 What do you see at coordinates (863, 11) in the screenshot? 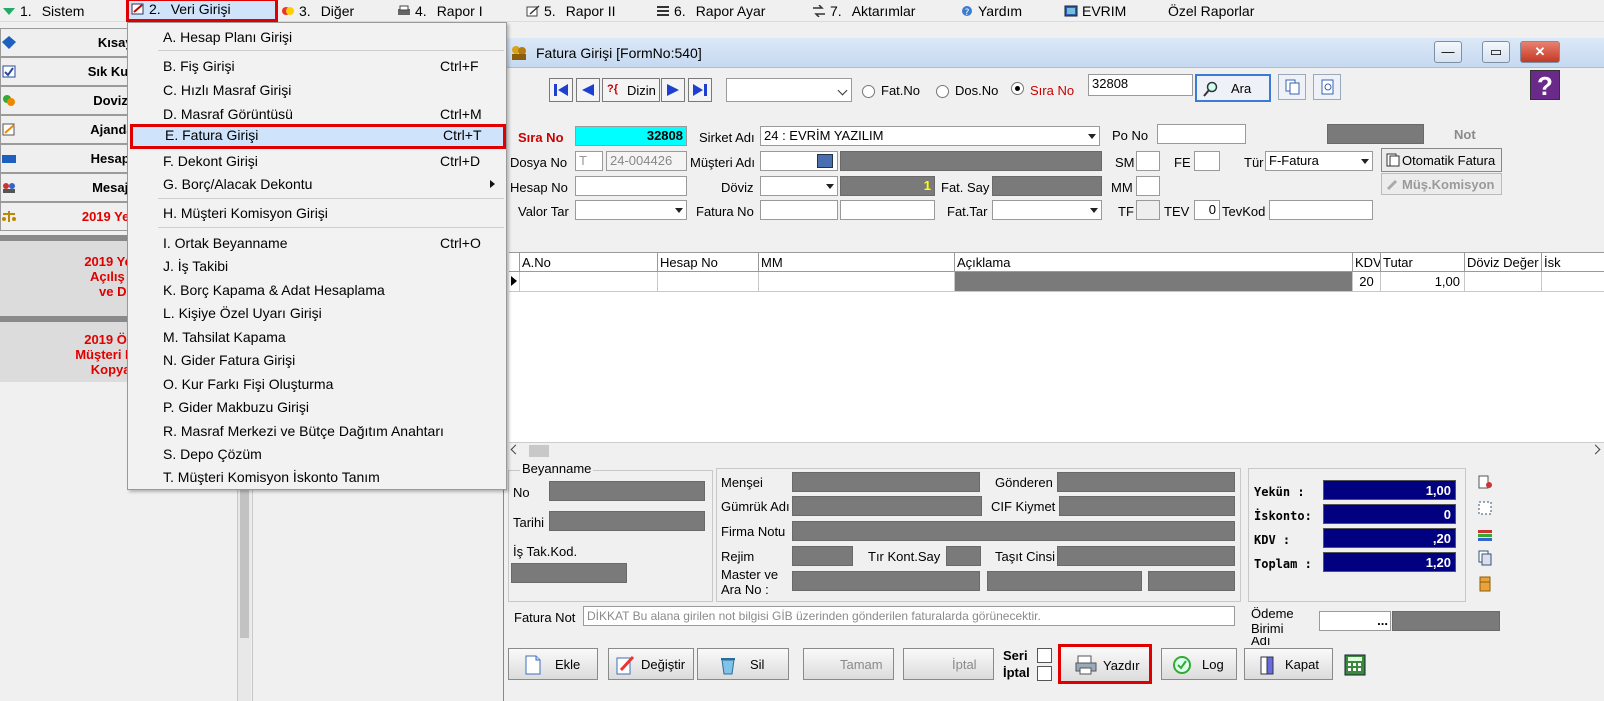
I see `menu-aktarimlar: 7. Aktarımlar` at bounding box center [863, 11].